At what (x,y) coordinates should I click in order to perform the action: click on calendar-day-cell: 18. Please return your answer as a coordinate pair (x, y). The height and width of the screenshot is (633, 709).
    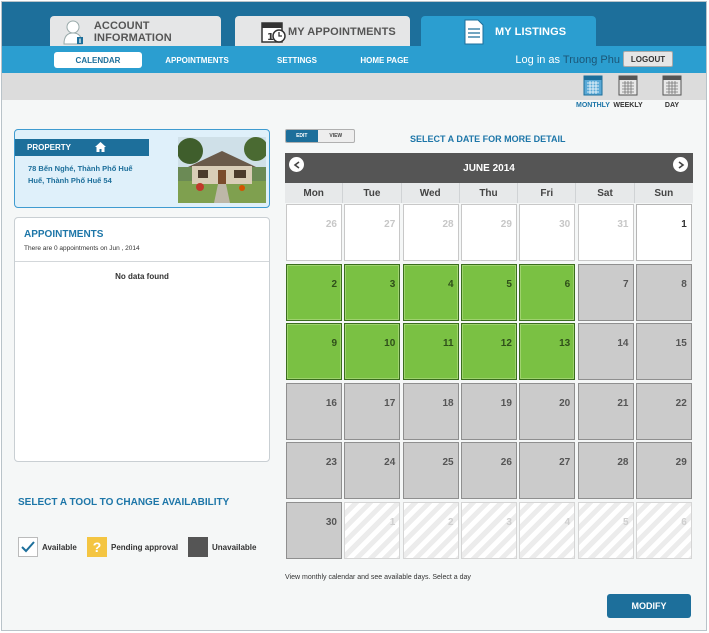
    Looking at the image, I should click on (430, 411).